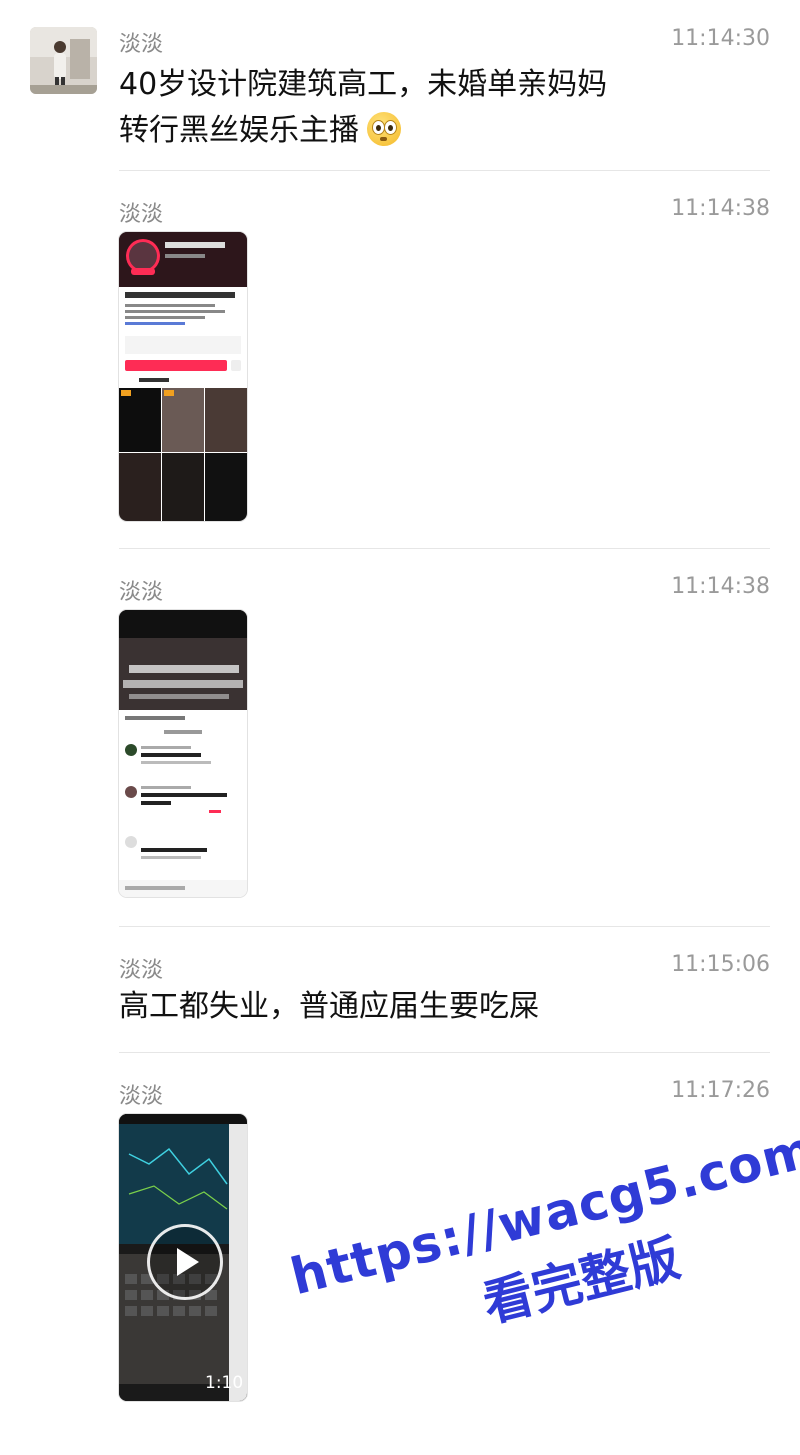 This screenshot has width=800, height=1455. What do you see at coordinates (224, 1383) in the screenshot?
I see `video-duration: 1:10` at bounding box center [224, 1383].